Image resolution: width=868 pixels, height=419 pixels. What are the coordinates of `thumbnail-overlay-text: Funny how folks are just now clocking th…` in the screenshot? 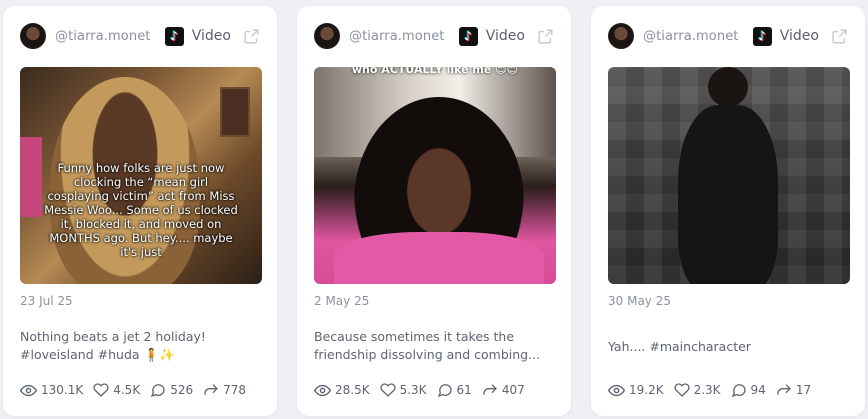 It's located at (141, 210).